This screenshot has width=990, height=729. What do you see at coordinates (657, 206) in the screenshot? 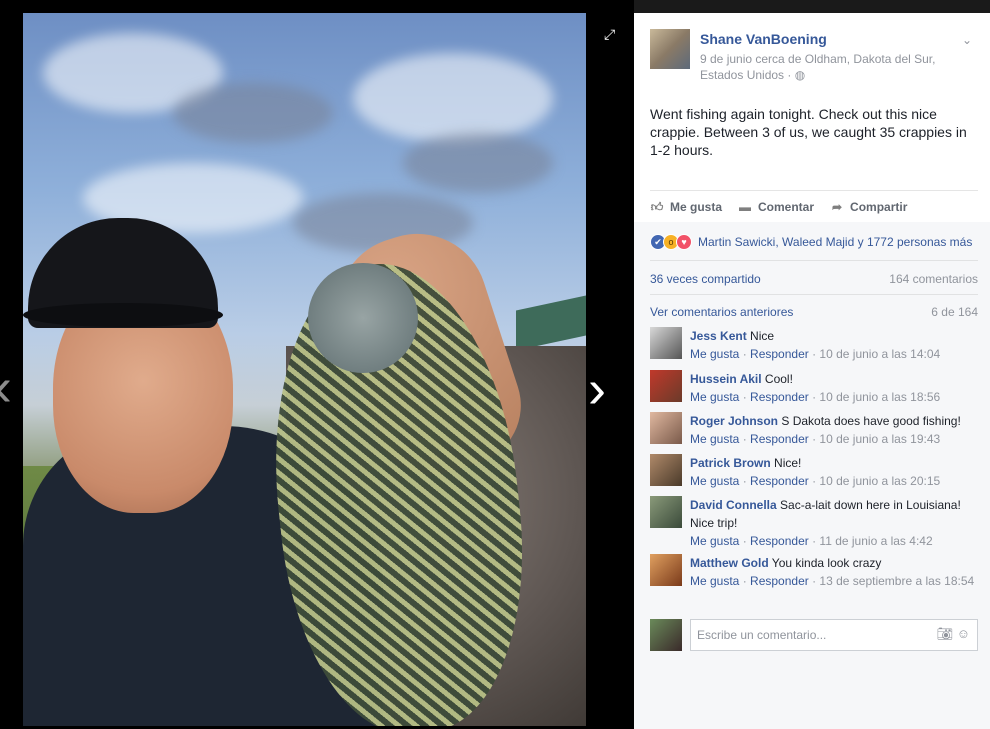
I see `thumbs-up-icon: 👍︎` at bounding box center [657, 206].